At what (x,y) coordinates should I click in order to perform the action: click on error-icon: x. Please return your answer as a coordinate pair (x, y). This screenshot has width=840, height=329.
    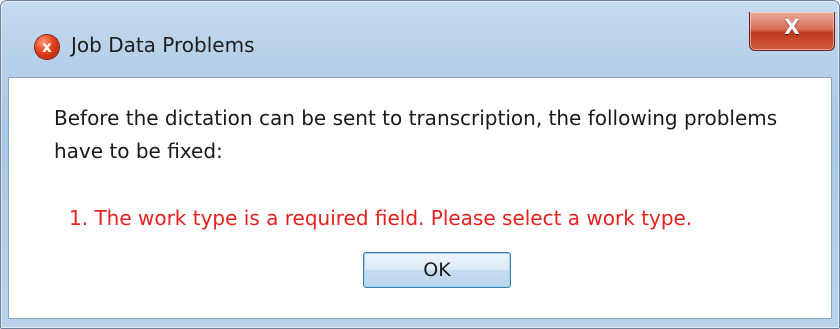
    Looking at the image, I should click on (47, 47).